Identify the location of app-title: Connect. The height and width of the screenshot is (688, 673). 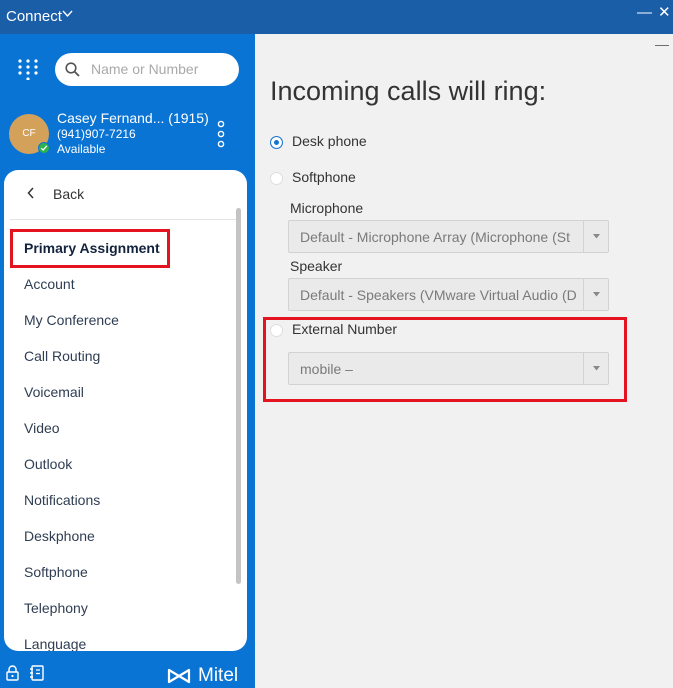
(34, 16).